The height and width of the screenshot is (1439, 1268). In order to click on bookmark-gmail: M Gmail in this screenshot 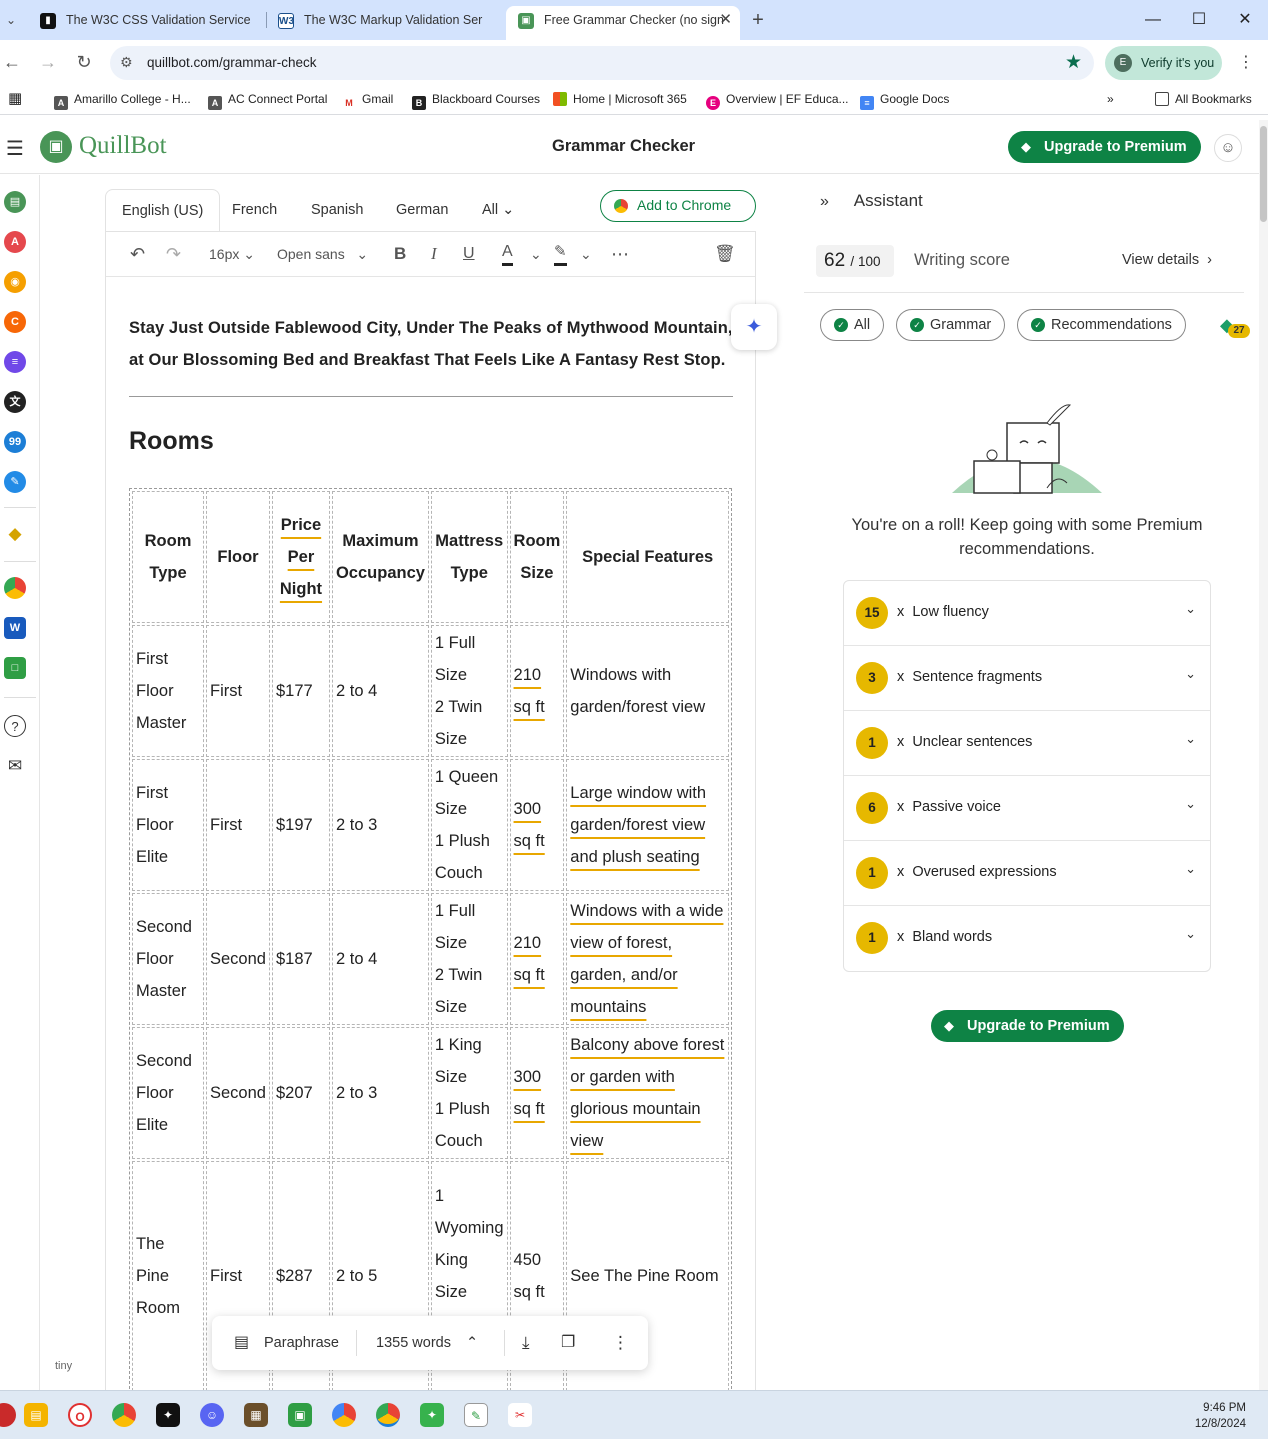, I will do `click(367, 101)`.